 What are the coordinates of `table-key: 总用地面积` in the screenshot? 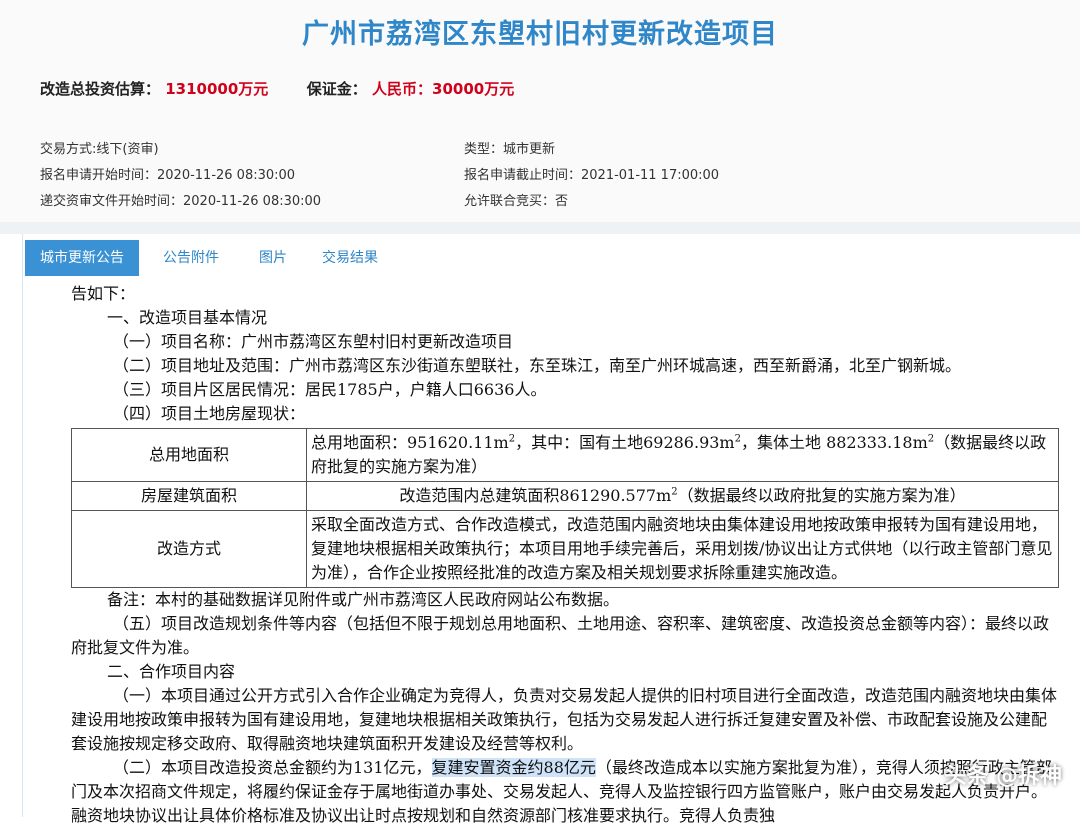 It's located at (189, 455).